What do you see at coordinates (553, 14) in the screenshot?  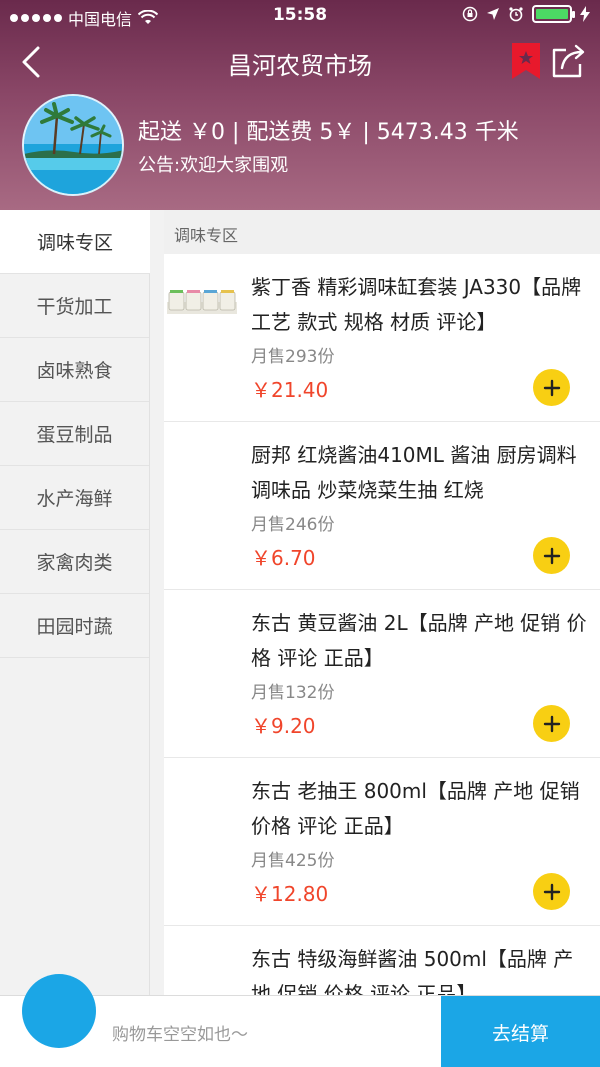 I see `battery-icon` at bounding box center [553, 14].